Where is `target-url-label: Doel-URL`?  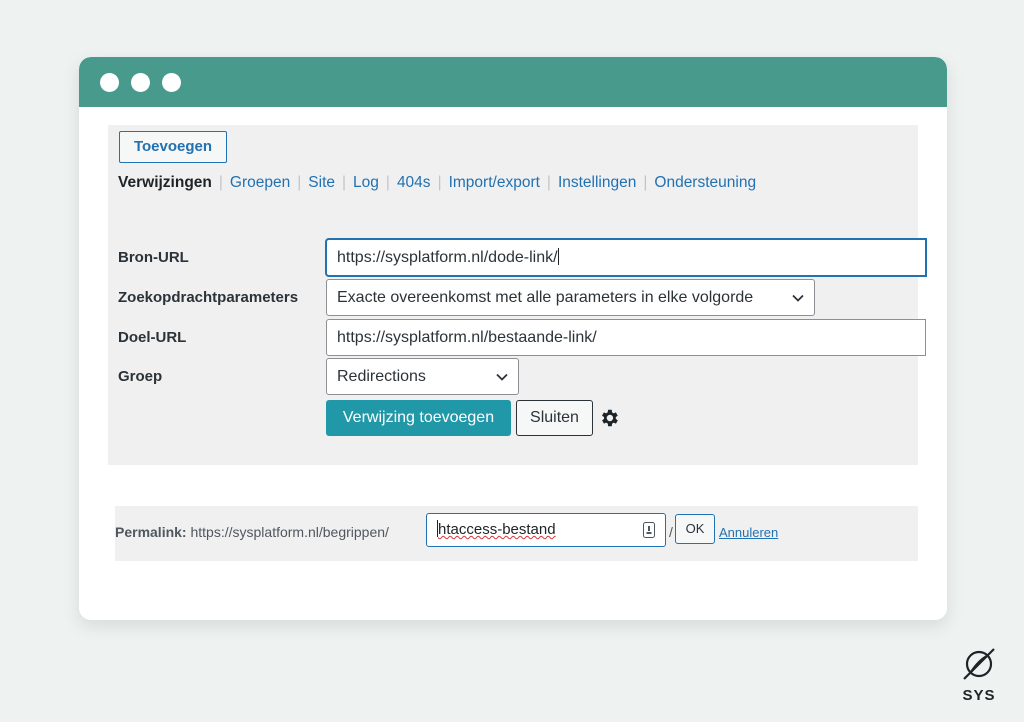 target-url-label: Doel-URL is located at coordinates (152, 337).